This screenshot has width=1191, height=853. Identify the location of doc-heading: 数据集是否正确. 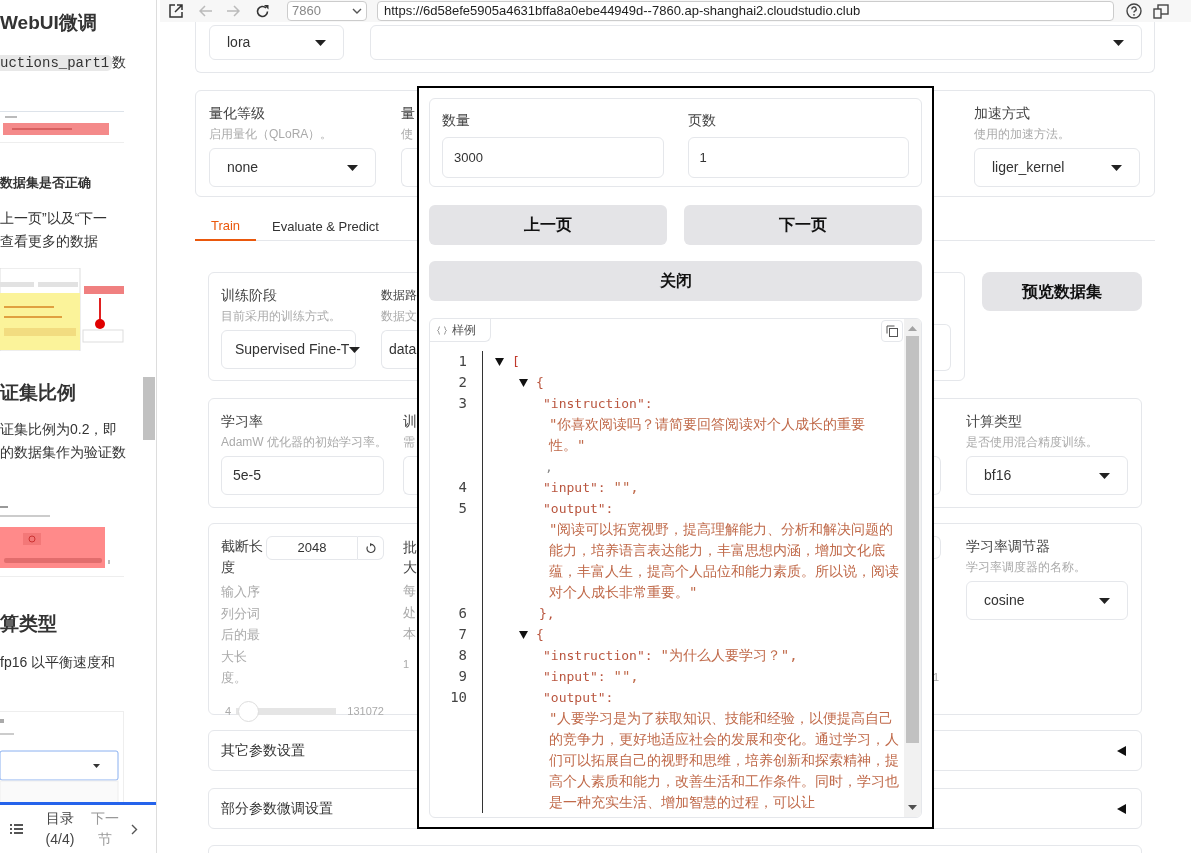
(46, 183).